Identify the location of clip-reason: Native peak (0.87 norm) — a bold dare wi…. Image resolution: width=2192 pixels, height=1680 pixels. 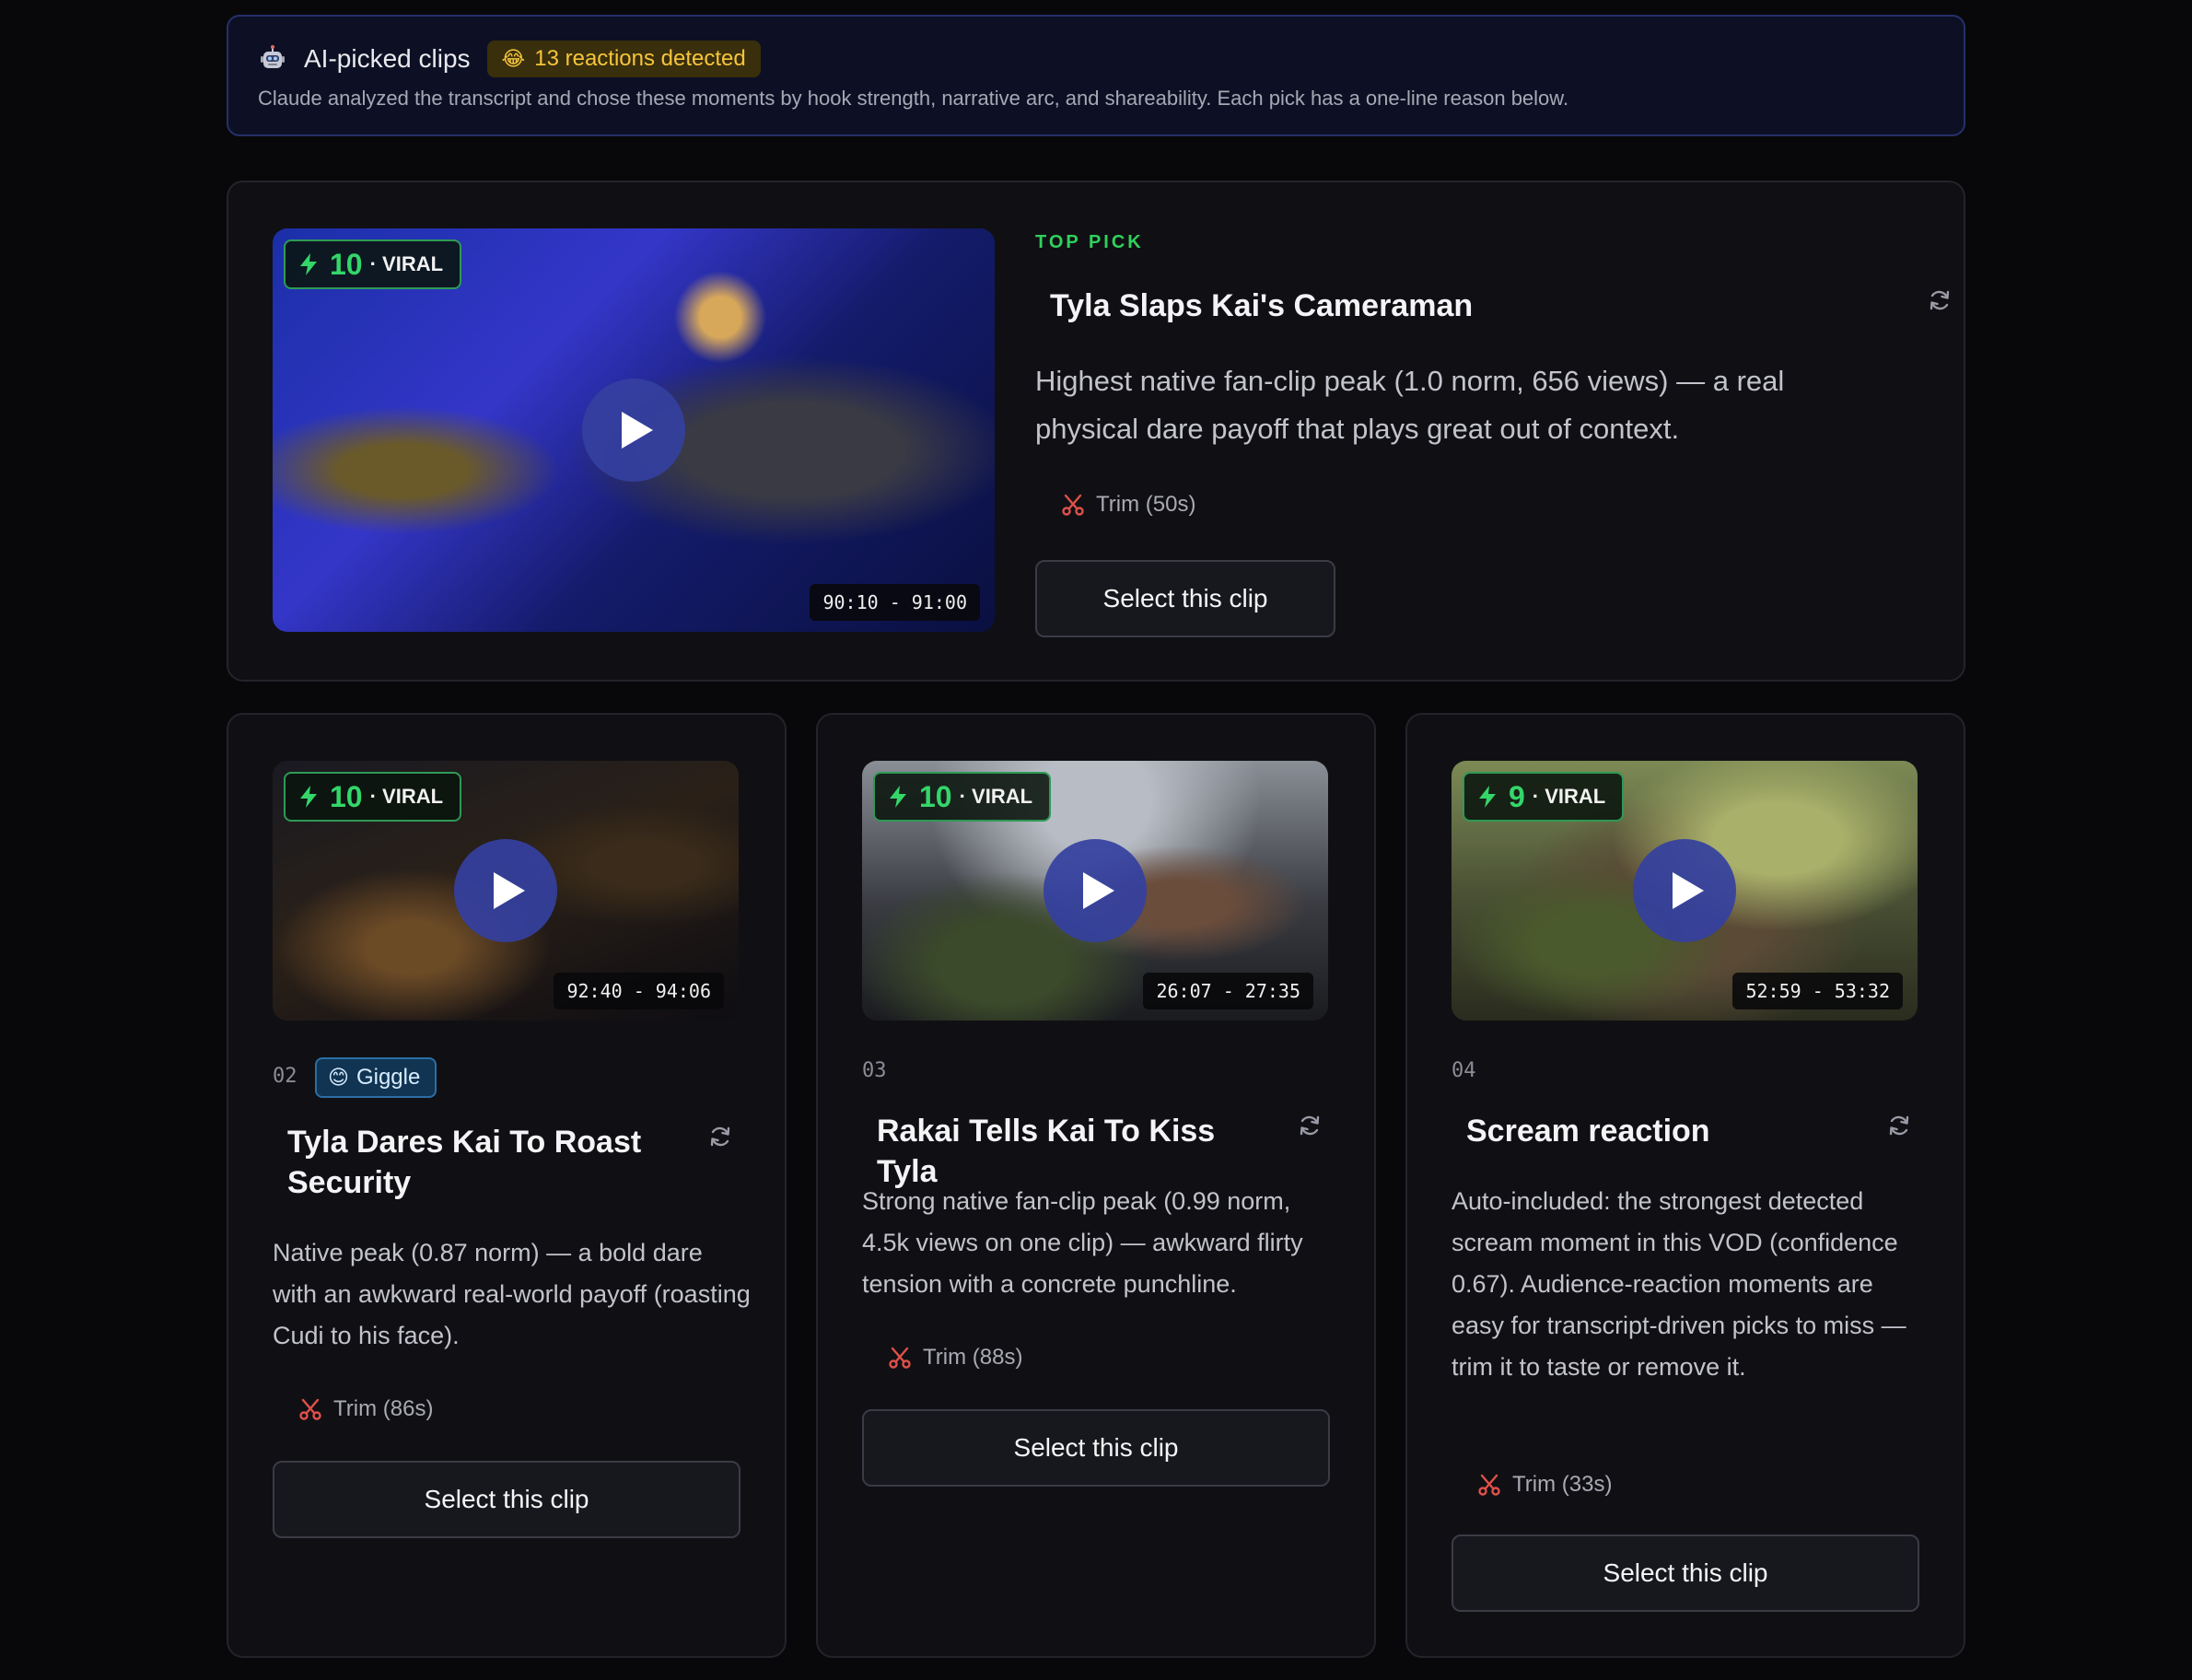
(512, 1294).